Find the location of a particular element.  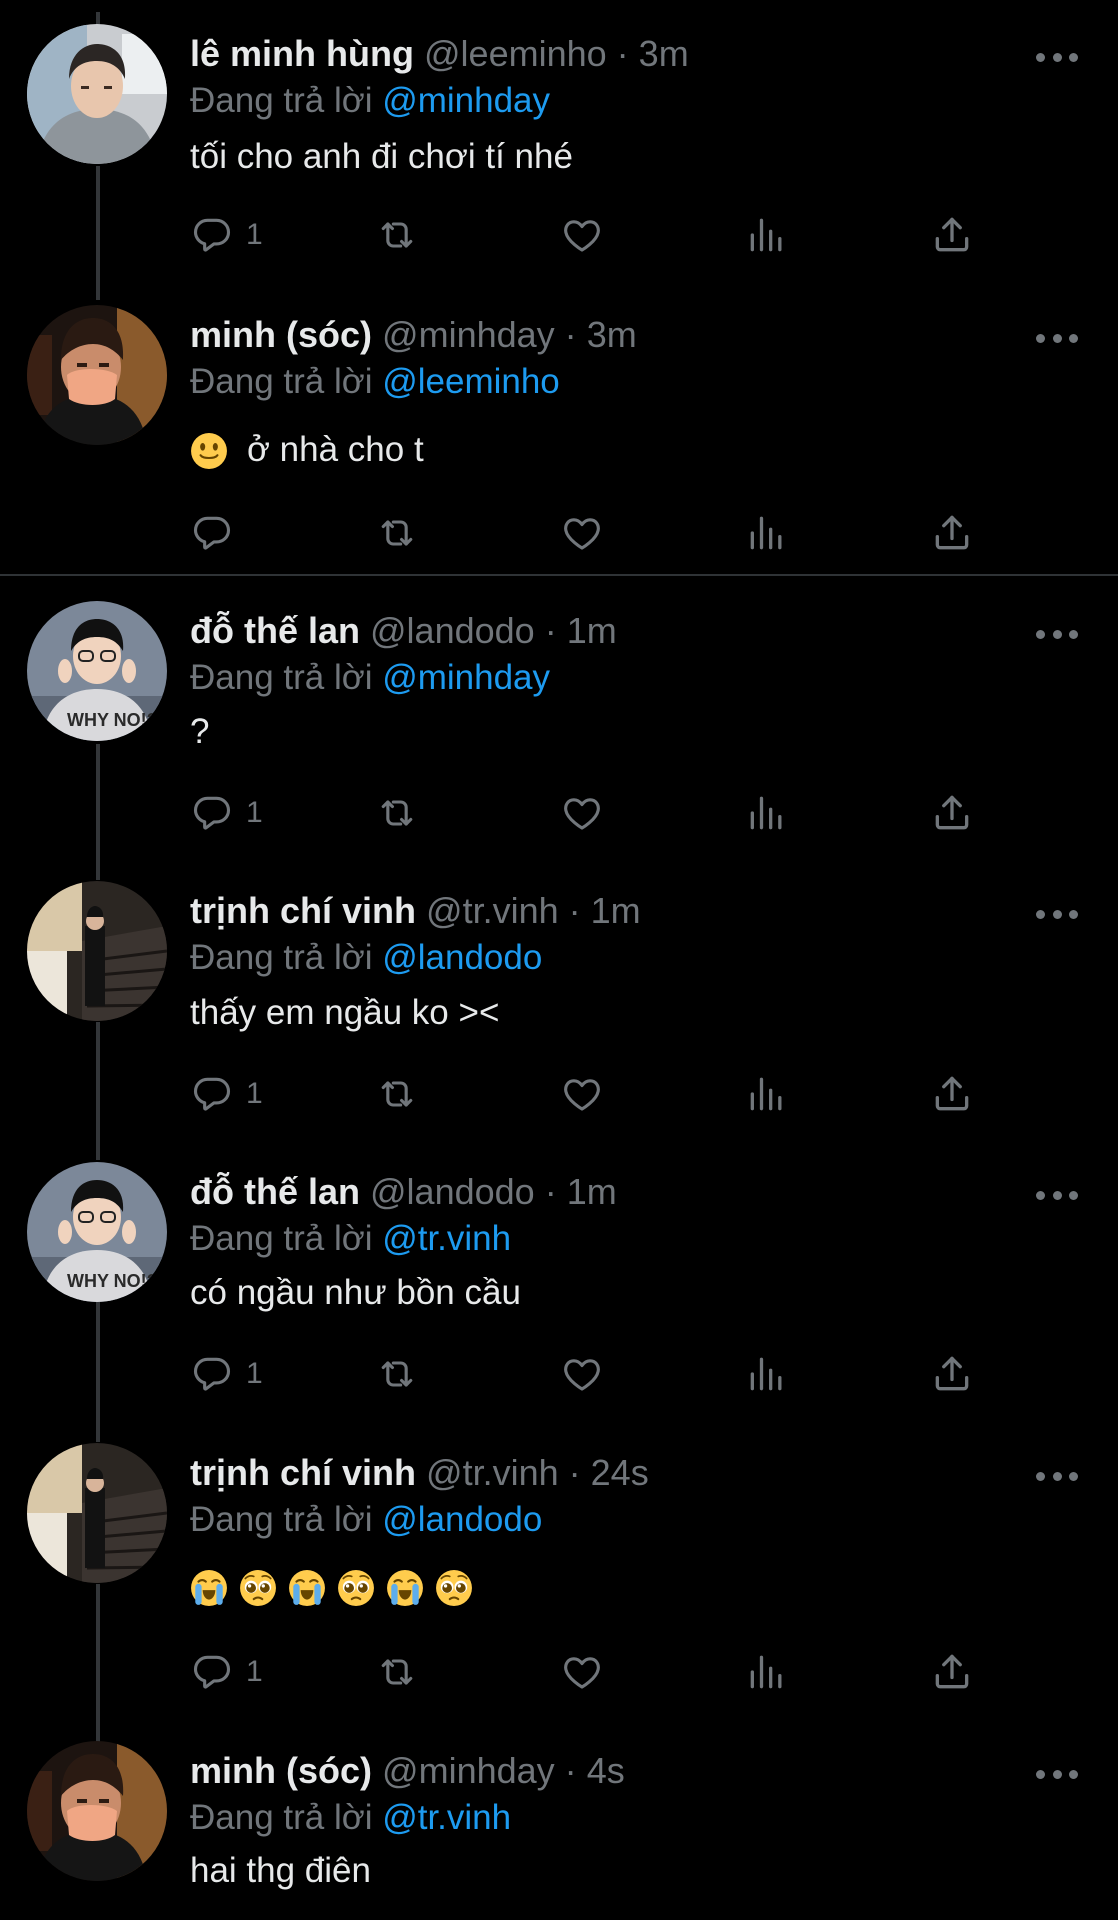

replying-to: Đang trả lời @tr.vinh is located at coordinates (350, 1818).